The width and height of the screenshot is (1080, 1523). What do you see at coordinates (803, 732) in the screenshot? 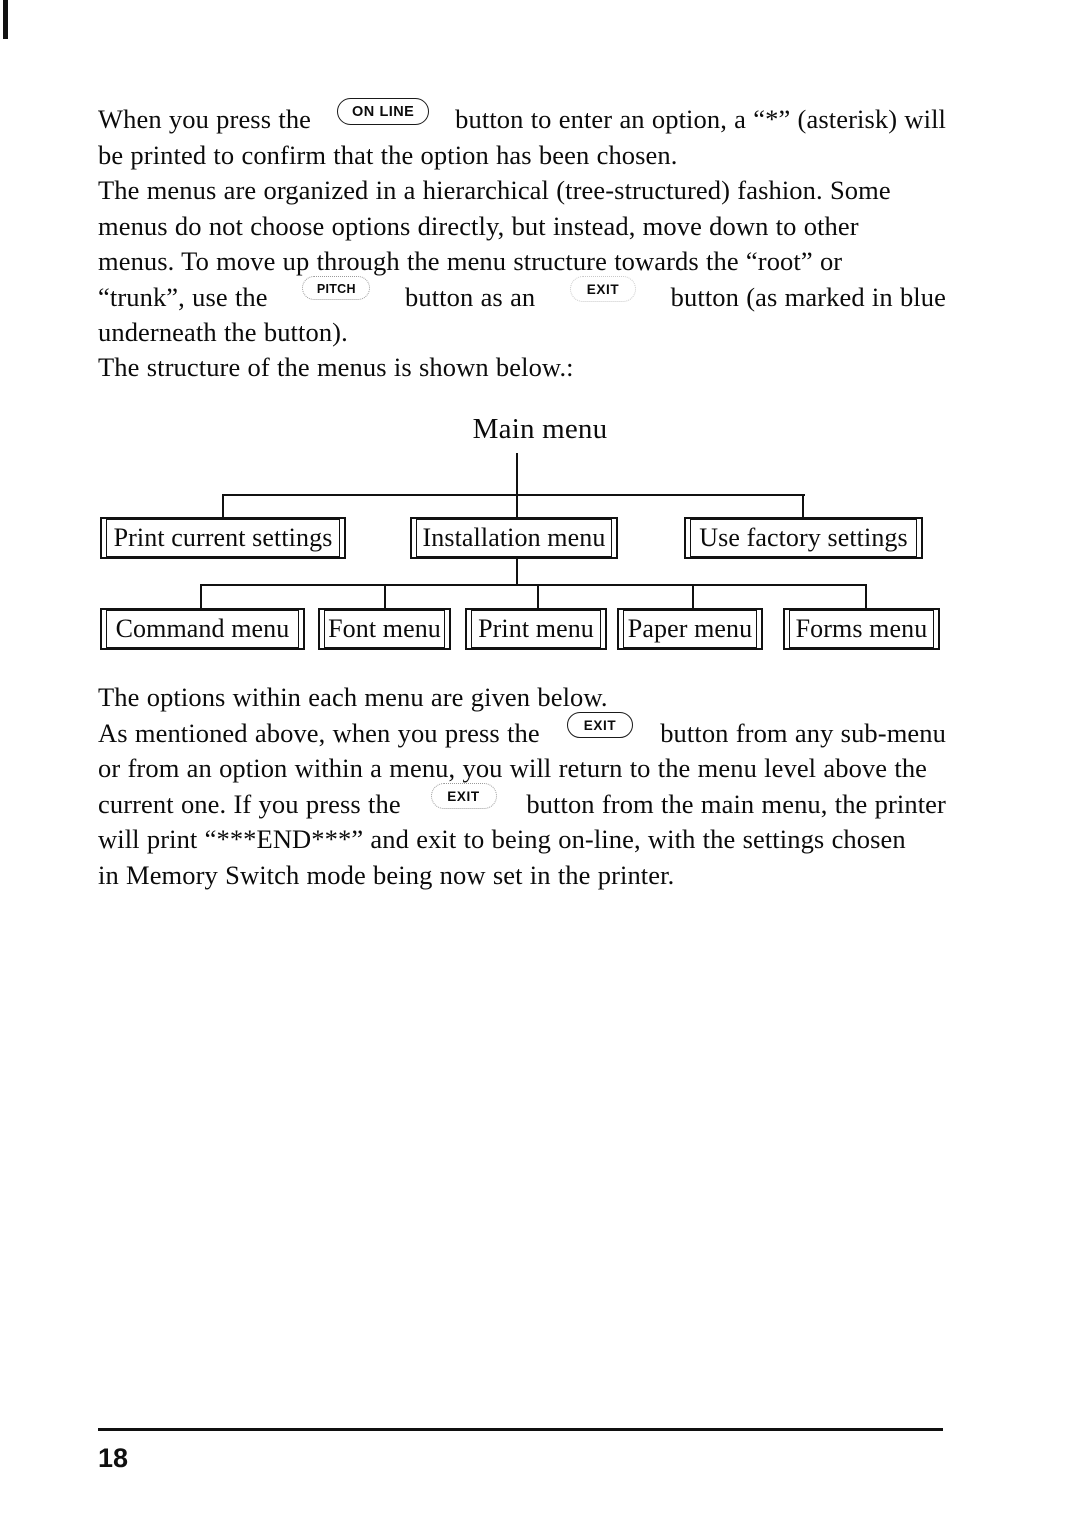
I see `p4-line2-part-b: button from any sub-menu` at bounding box center [803, 732].